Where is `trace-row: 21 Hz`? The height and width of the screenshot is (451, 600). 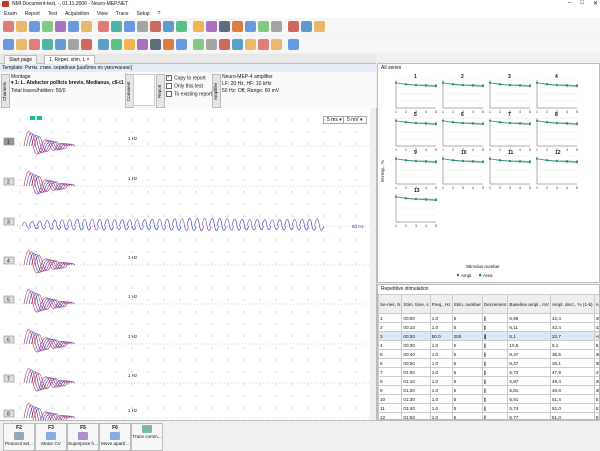 trace-row: 21 Hz is located at coordinates (190, 183).